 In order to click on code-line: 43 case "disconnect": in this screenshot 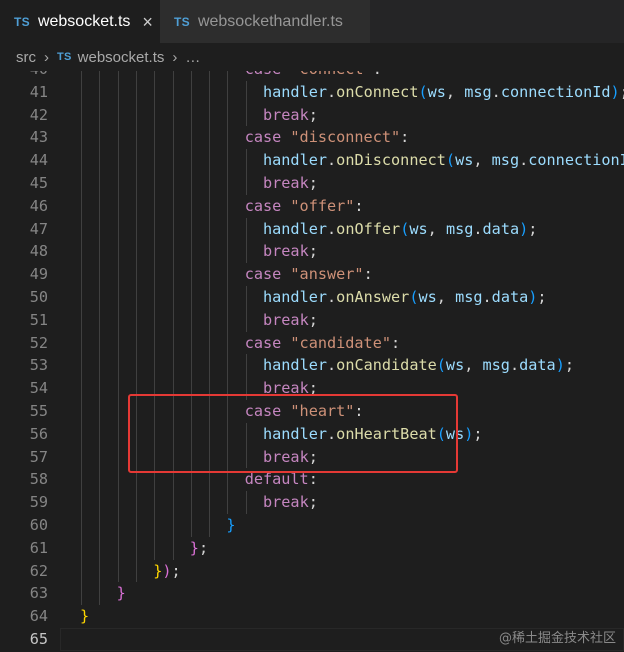, I will do `click(312, 138)`.